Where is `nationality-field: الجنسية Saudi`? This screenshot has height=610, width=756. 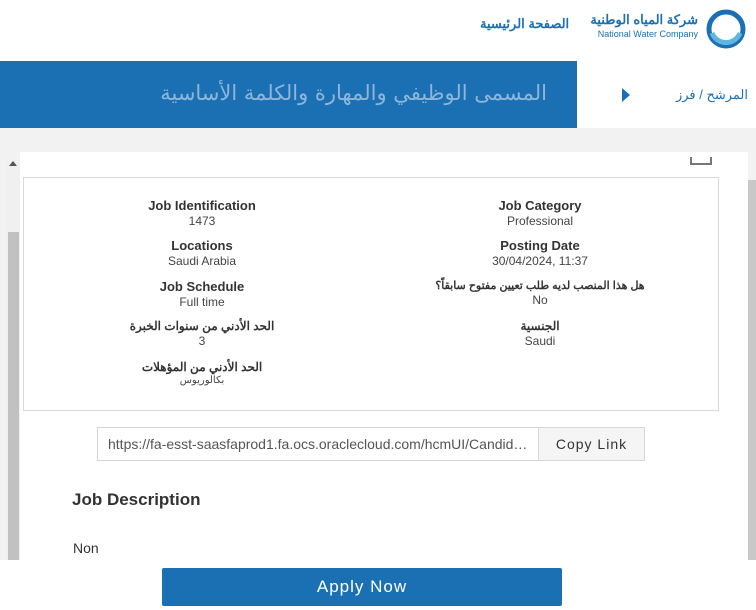
nationality-field: الجنسية Saudi is located at coordinates (540, 333).